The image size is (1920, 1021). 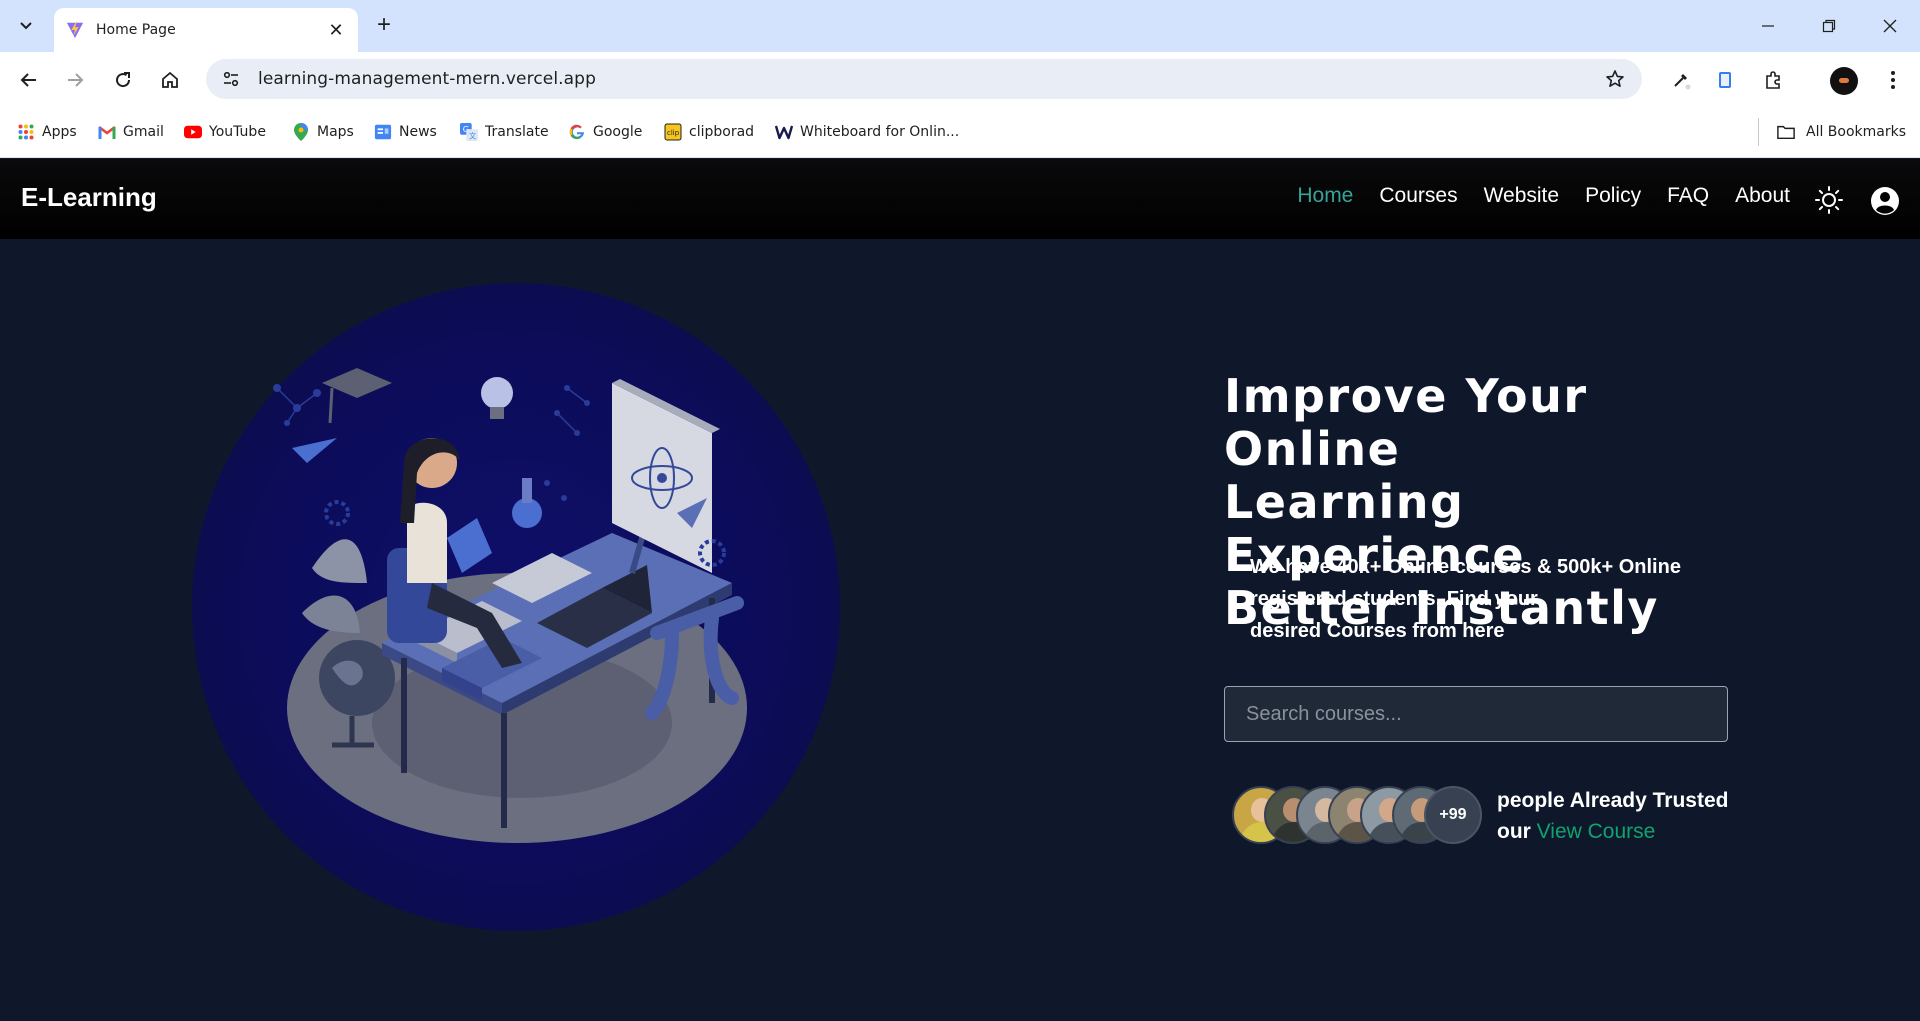 I want to click on bookmark-label: Maps, so click(x=335, y=132).